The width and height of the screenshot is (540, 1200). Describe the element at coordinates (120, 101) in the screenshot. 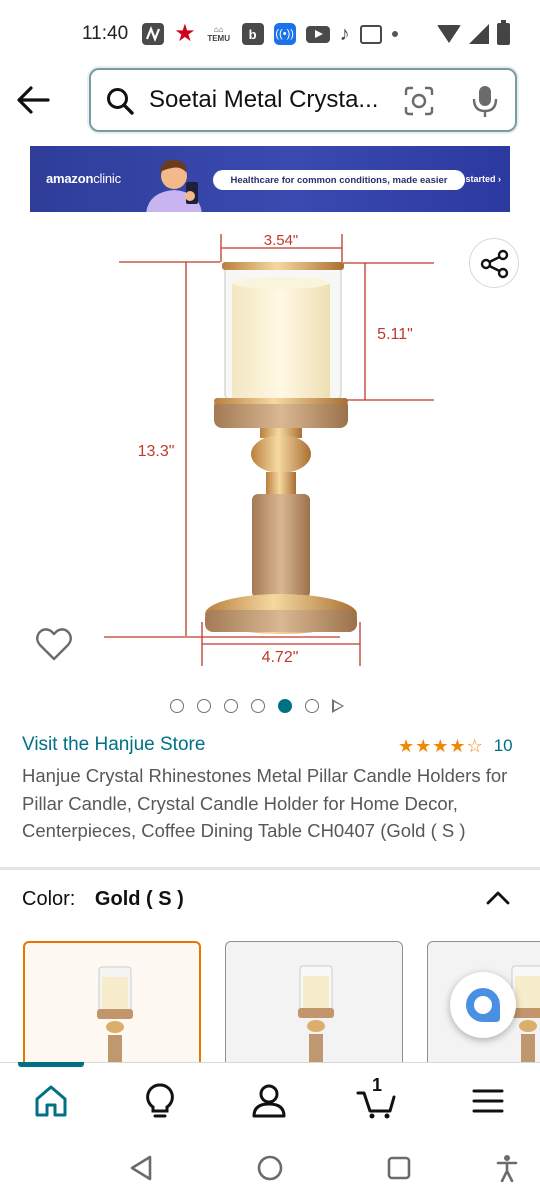

I see `search-icon` at that location.